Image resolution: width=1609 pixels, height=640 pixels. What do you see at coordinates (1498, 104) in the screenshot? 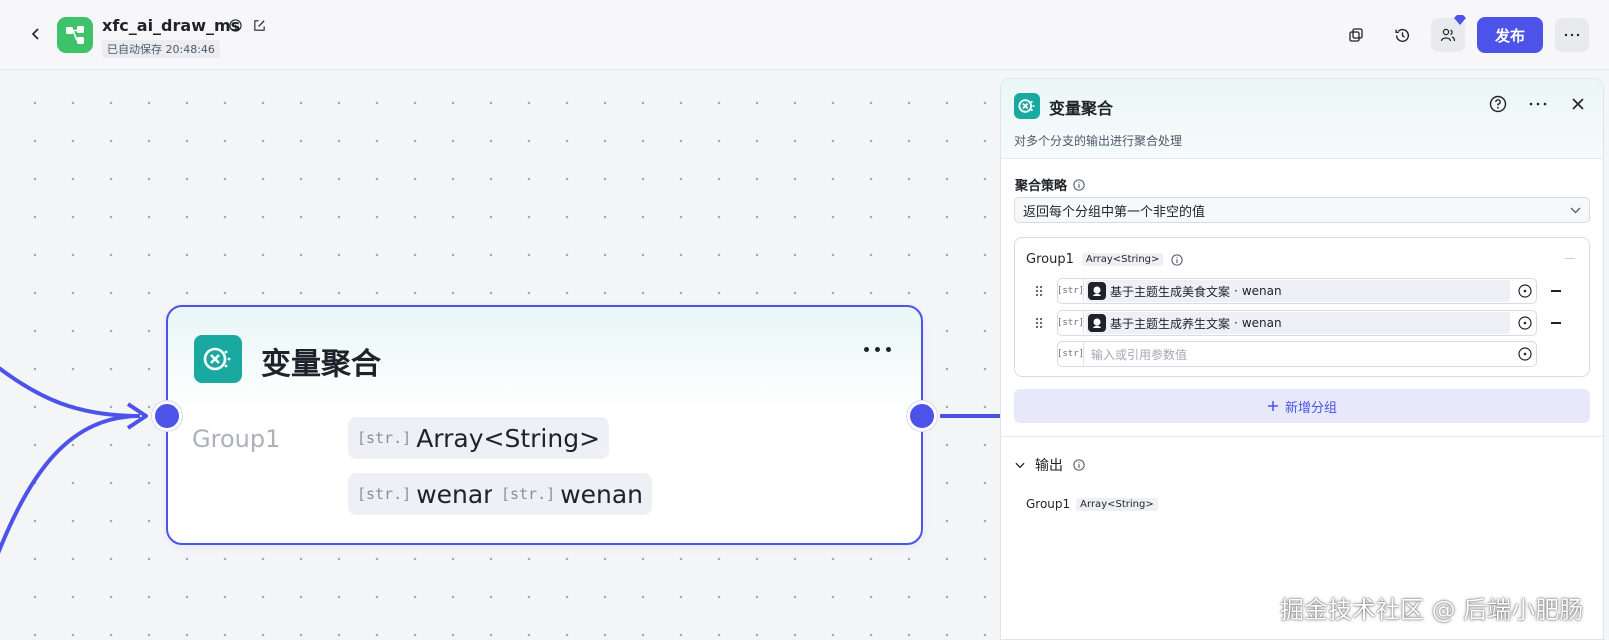
I see `help-icon` at bounding box center [1498, 104].